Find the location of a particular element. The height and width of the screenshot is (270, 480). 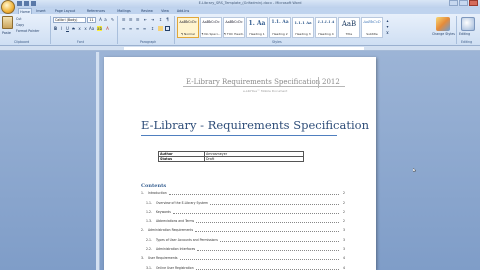

cut-button: Cut is located at coordinates (19, 19).